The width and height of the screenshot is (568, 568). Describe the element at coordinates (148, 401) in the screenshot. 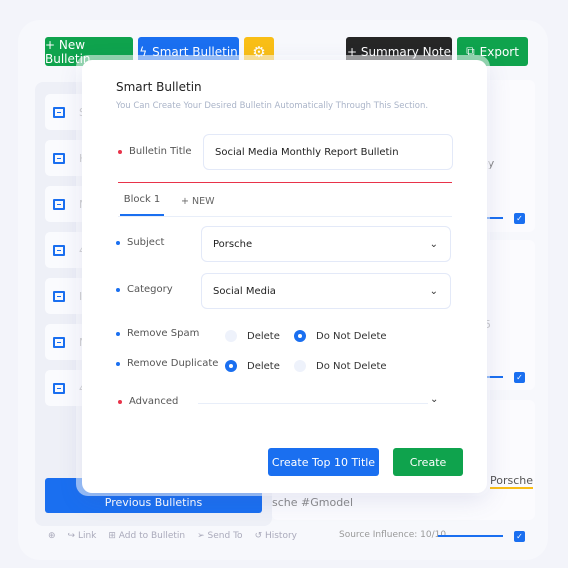

I see `advanced-toggle: Advanced` at that location.